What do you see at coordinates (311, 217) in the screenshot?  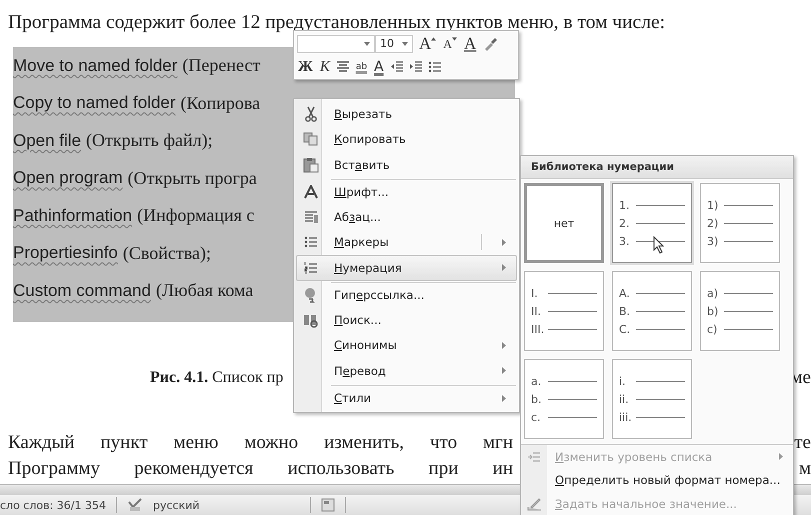 I see `paragraph-icon` at bounding box center [311, 217].